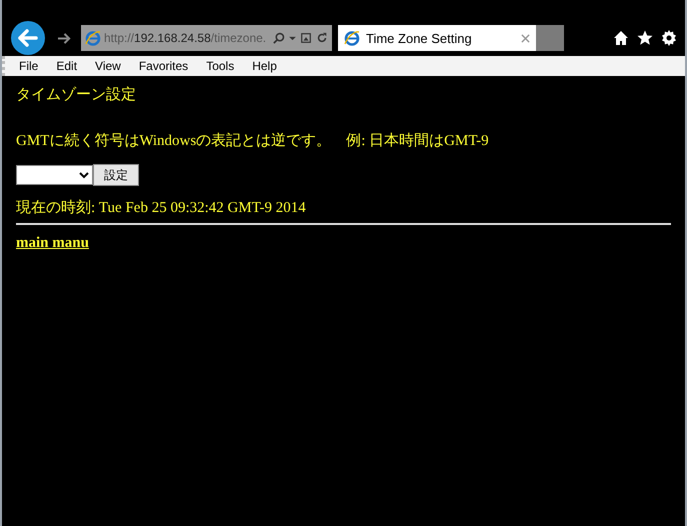 The height and width of the screenshot is (526, 687). I want to click on settings-icon, so click(669, 38).